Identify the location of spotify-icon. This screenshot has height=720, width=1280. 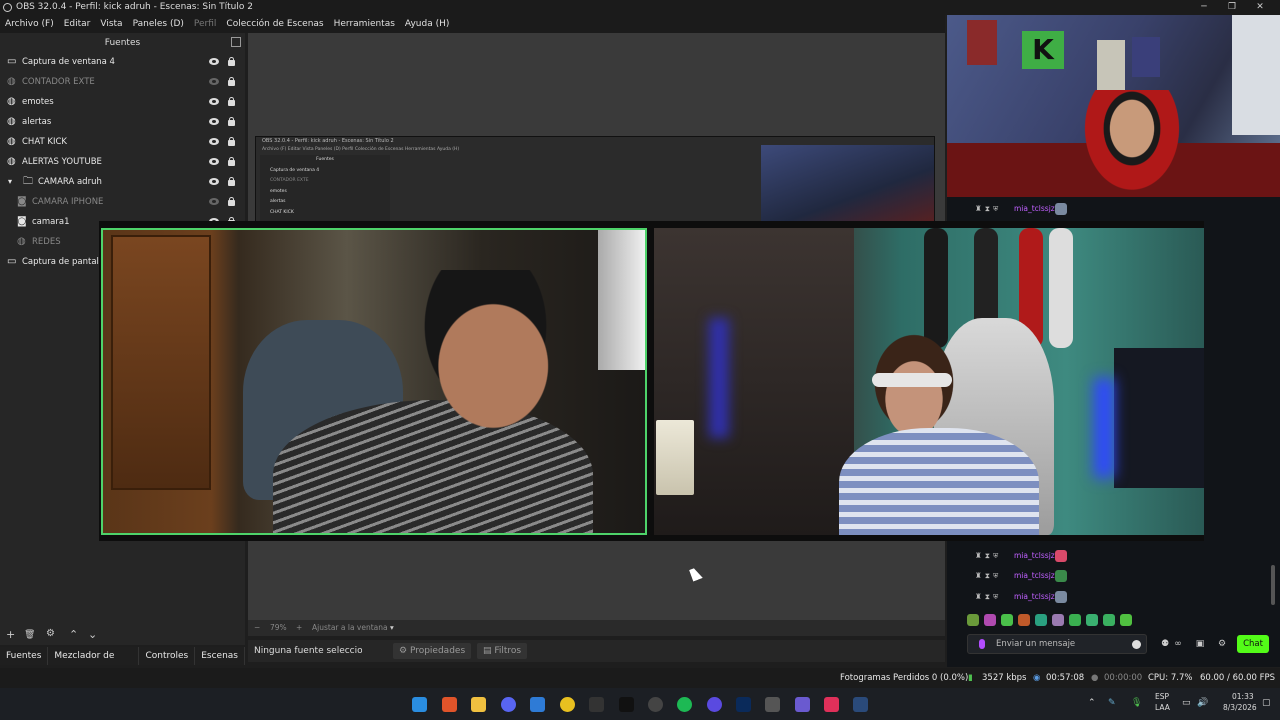
(684, 704).